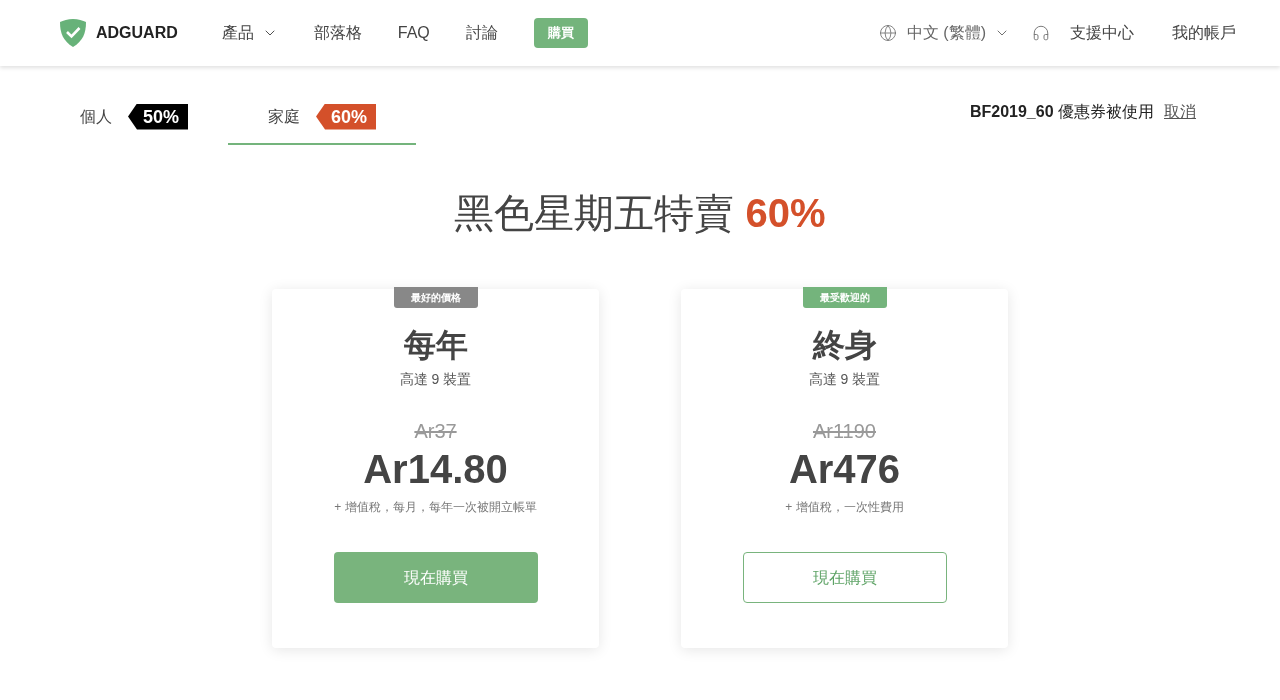  I want to click on headset-icon, so click(1041, 33).